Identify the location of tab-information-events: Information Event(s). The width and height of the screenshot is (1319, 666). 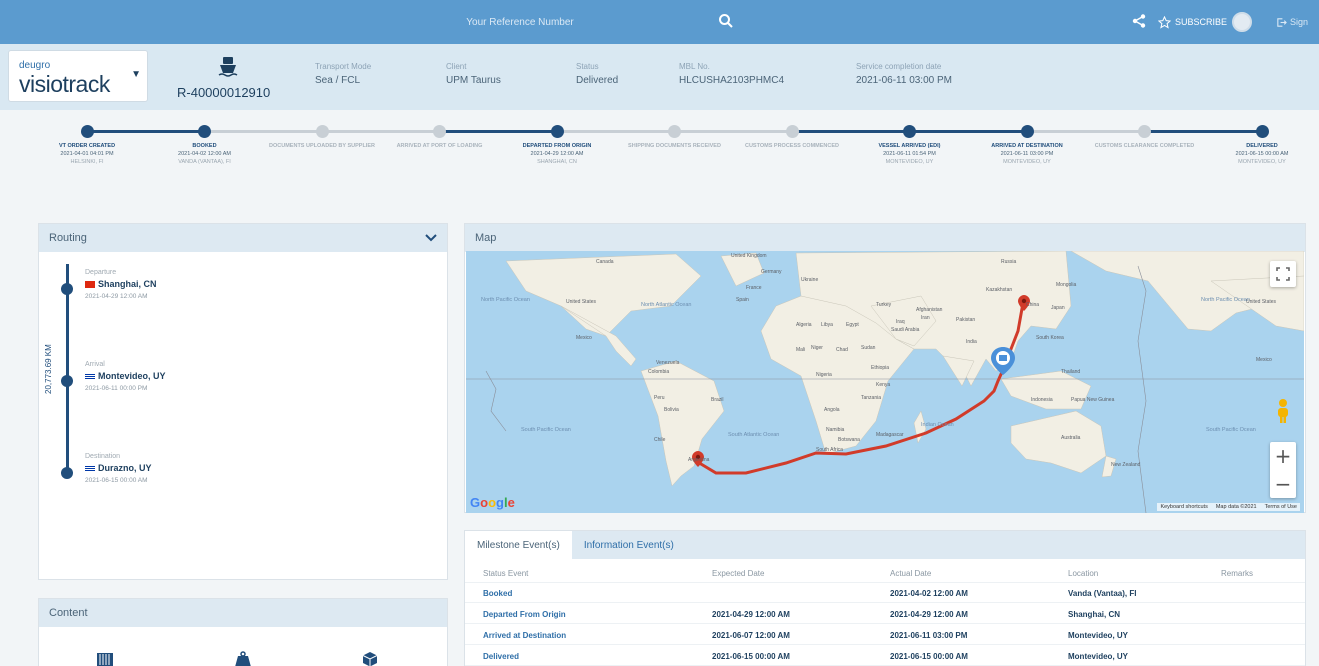
(629, 545).